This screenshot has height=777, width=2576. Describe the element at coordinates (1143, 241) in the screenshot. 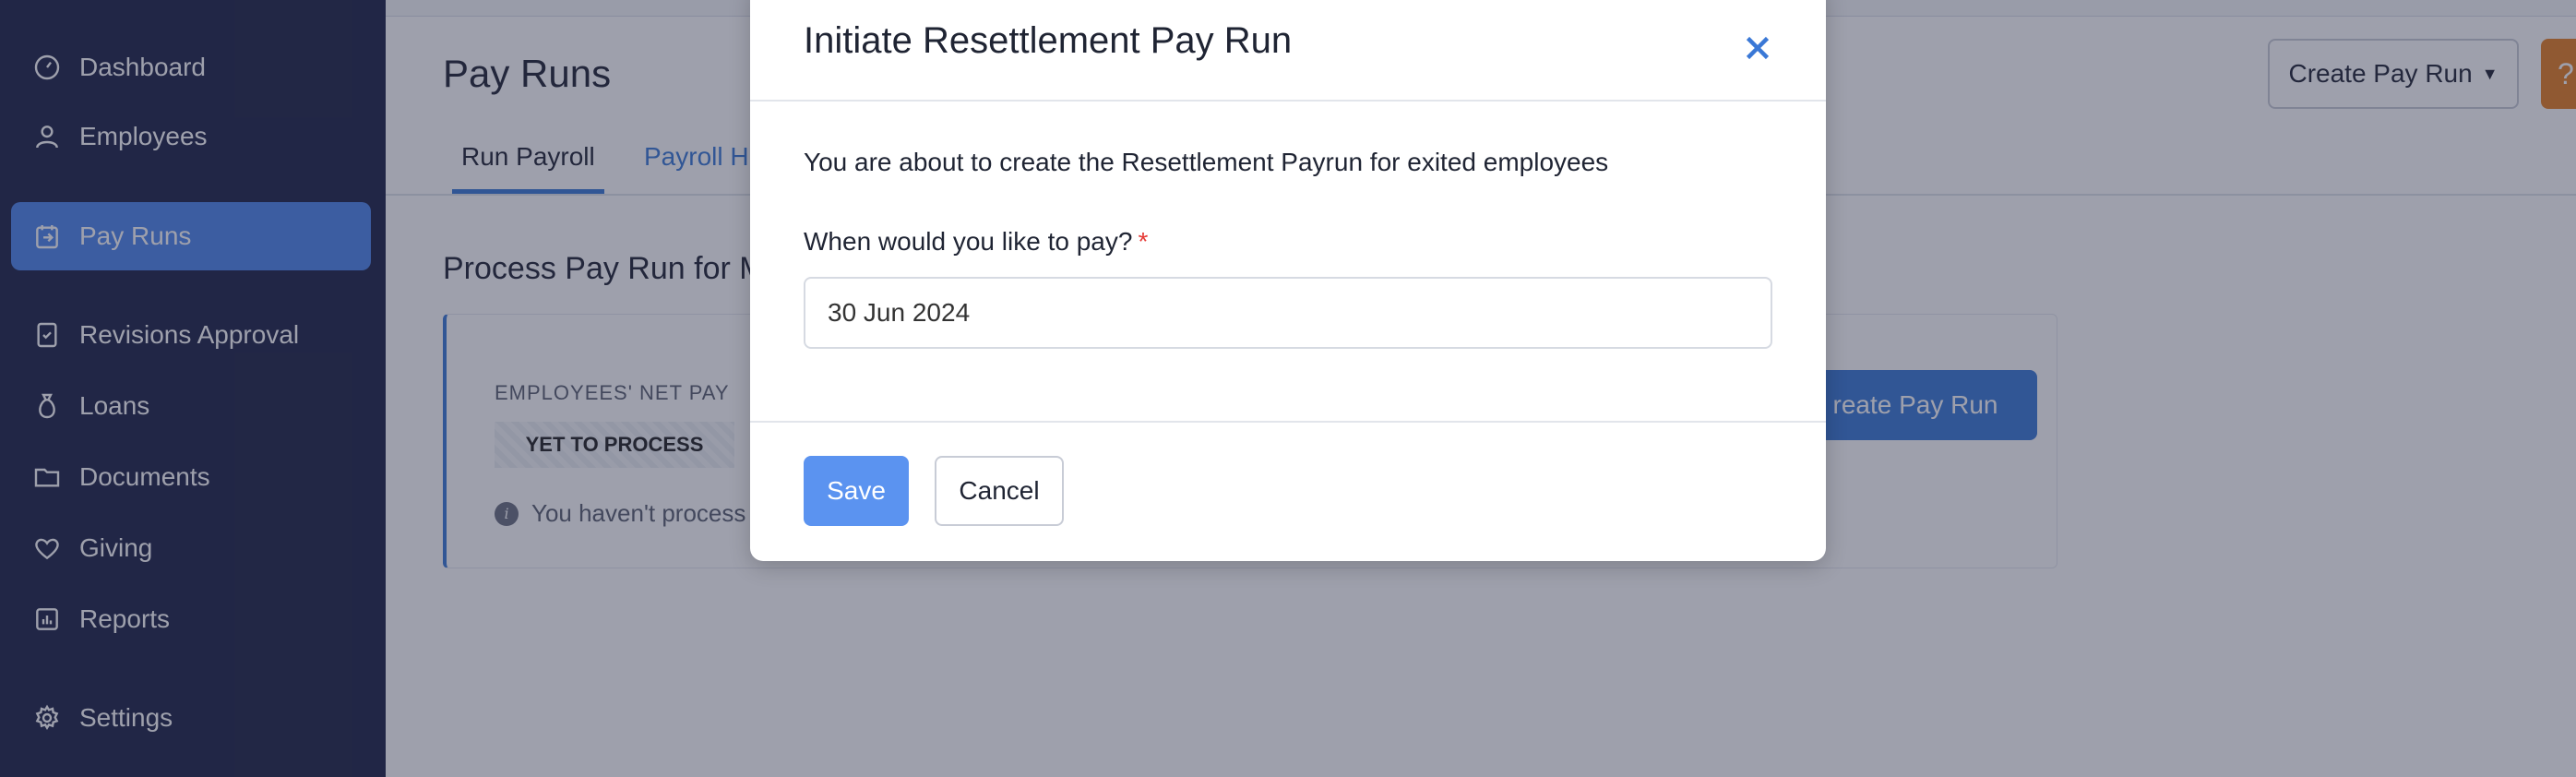

I see `required-marker: *` at that location.